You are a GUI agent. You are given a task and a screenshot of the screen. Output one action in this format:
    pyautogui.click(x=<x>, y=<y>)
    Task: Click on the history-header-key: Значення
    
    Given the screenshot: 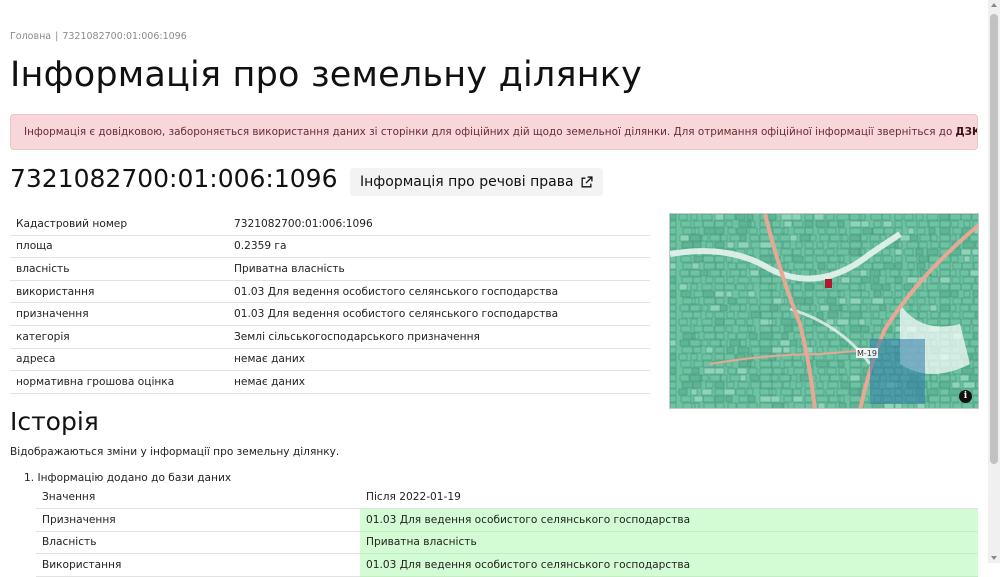 What is the action you would take?
    pyautogui.click(x=198, y=497)
    